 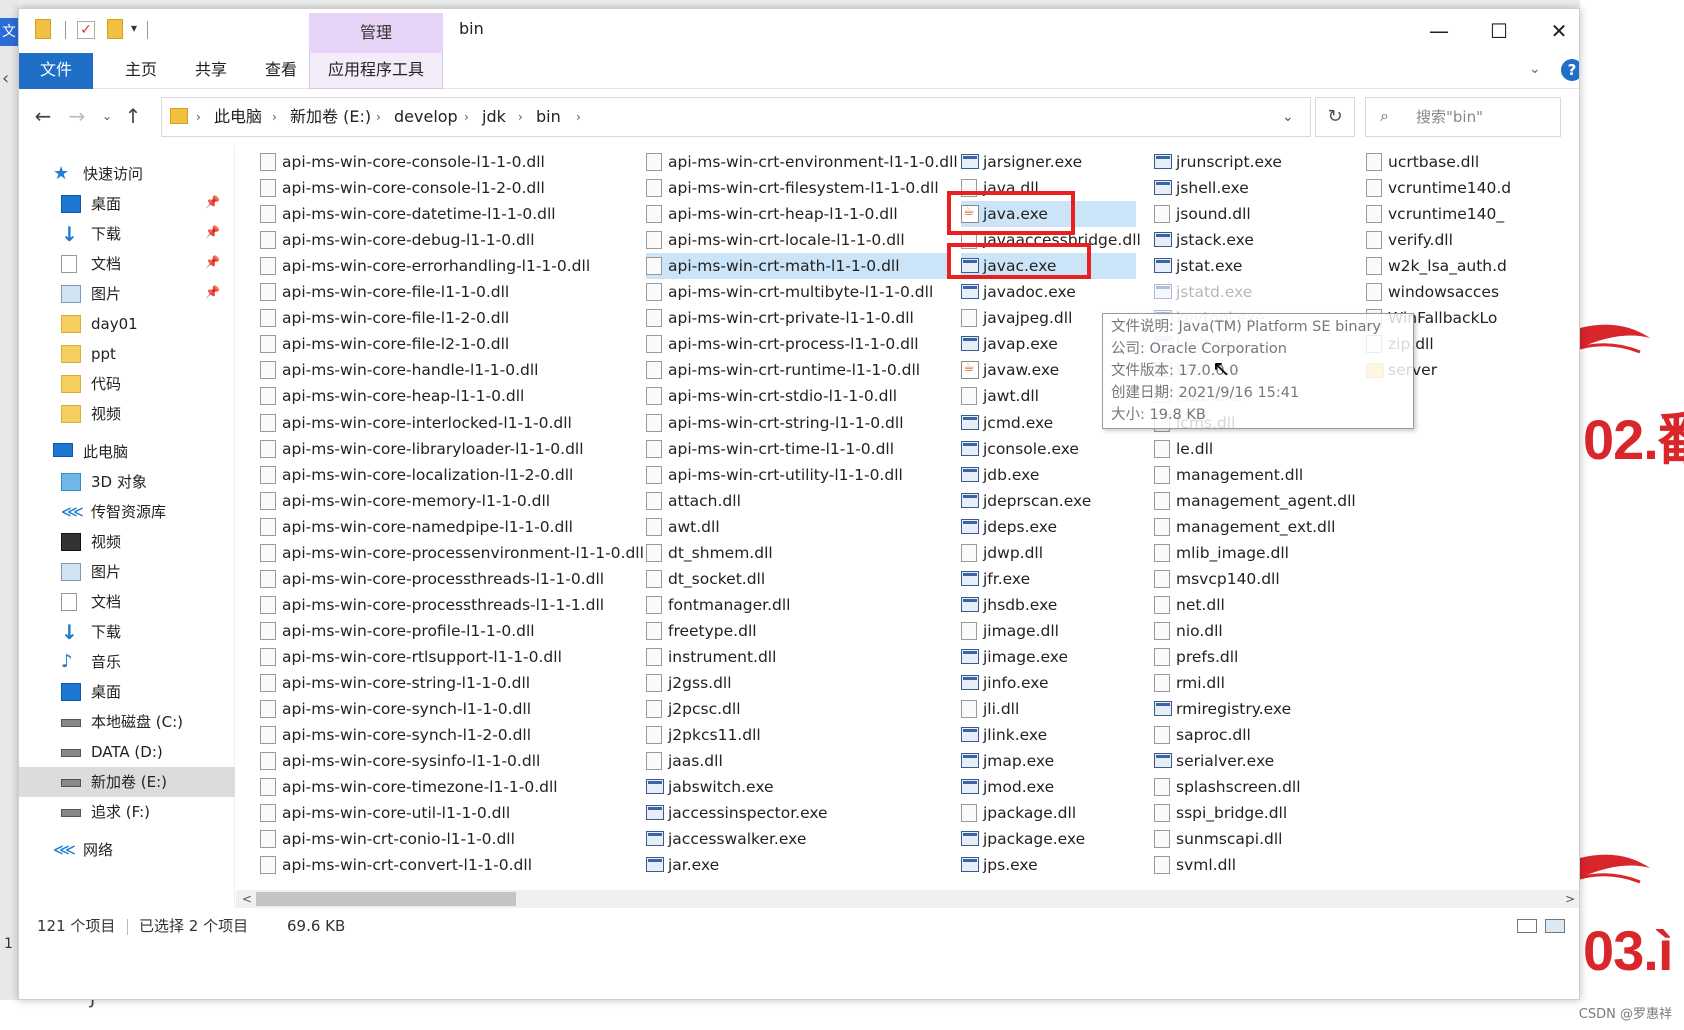 I want to click on file-item: jrunscript.exe, so click(x=1256, y=162).